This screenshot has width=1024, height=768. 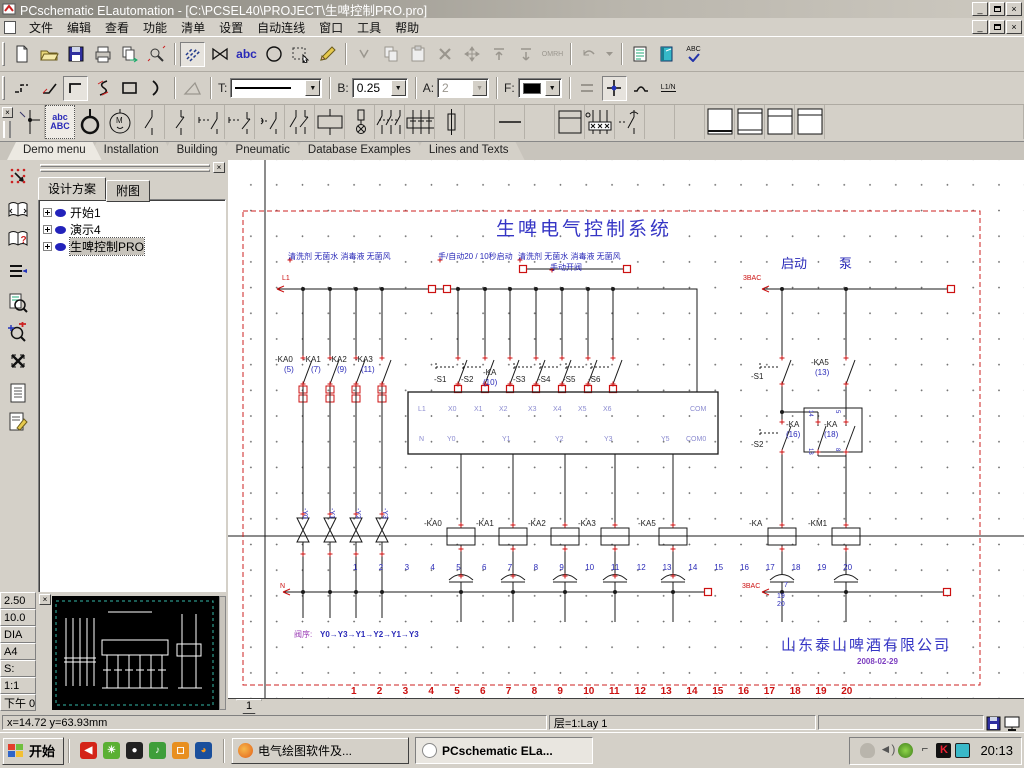 I want to click on panel-handle, so click(x=125, y=165).